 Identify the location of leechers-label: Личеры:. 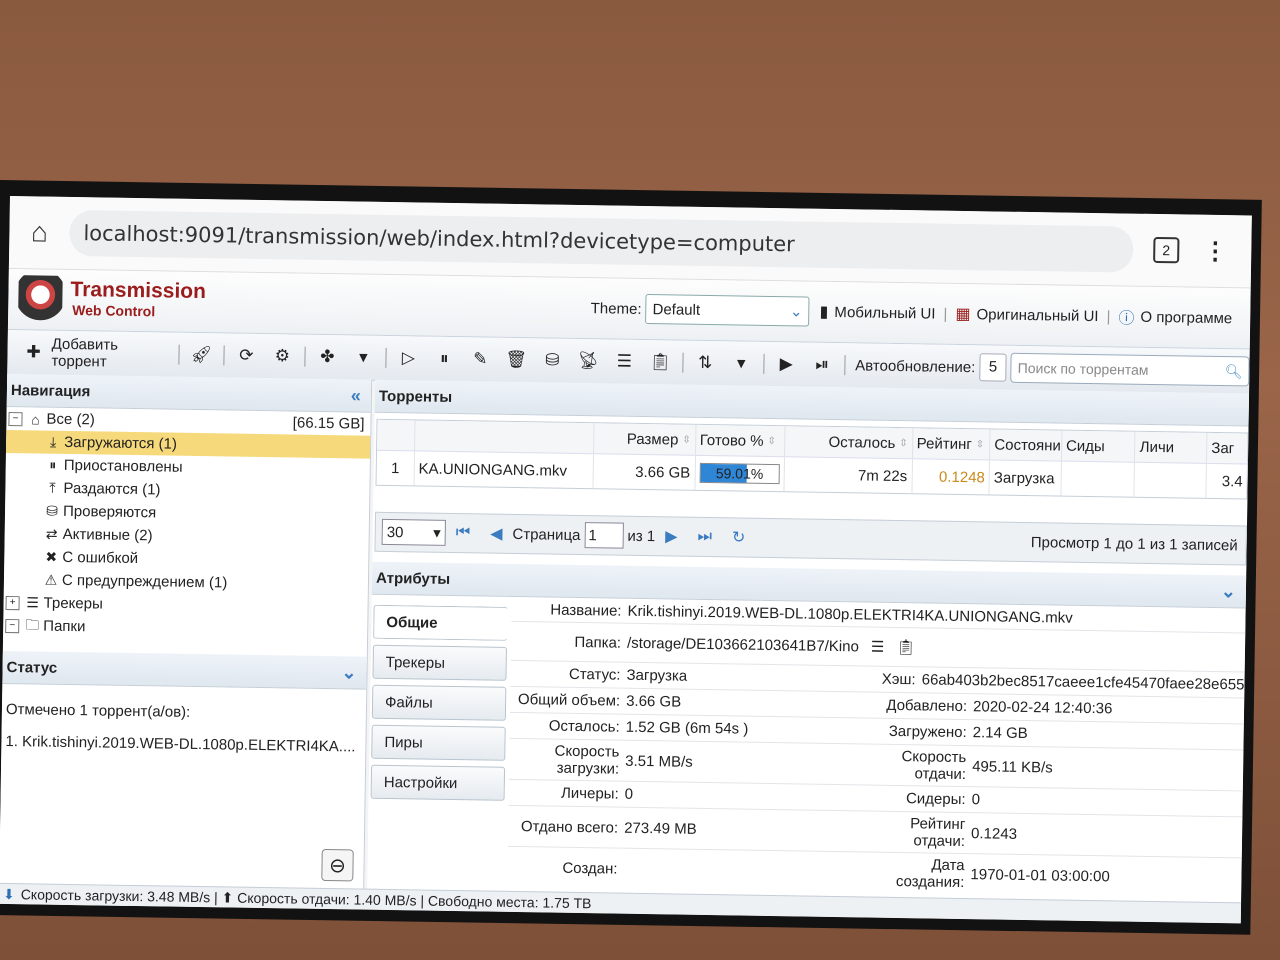
(589, 793).